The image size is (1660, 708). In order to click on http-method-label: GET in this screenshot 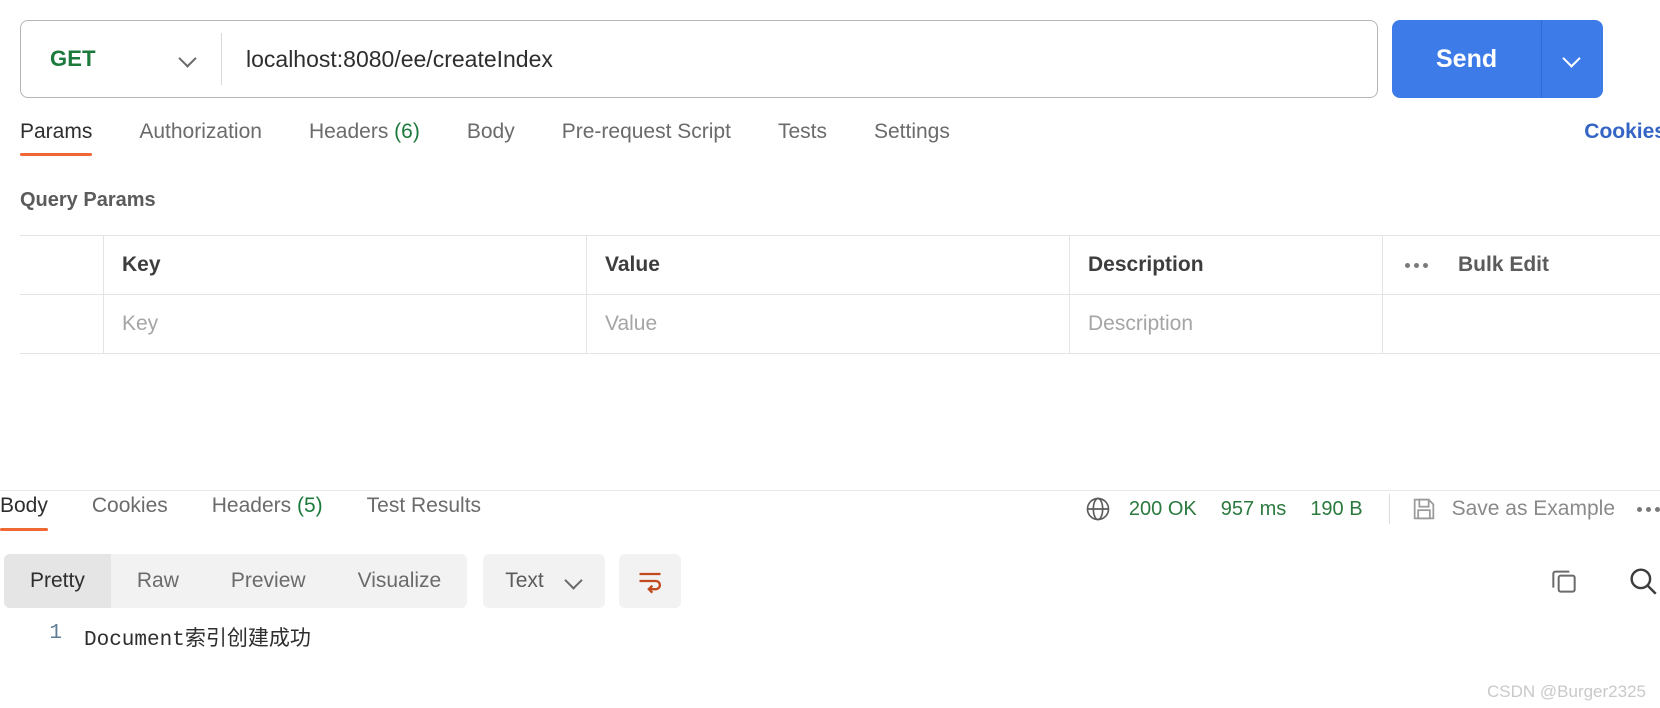, I will do `click(73, 58)`.